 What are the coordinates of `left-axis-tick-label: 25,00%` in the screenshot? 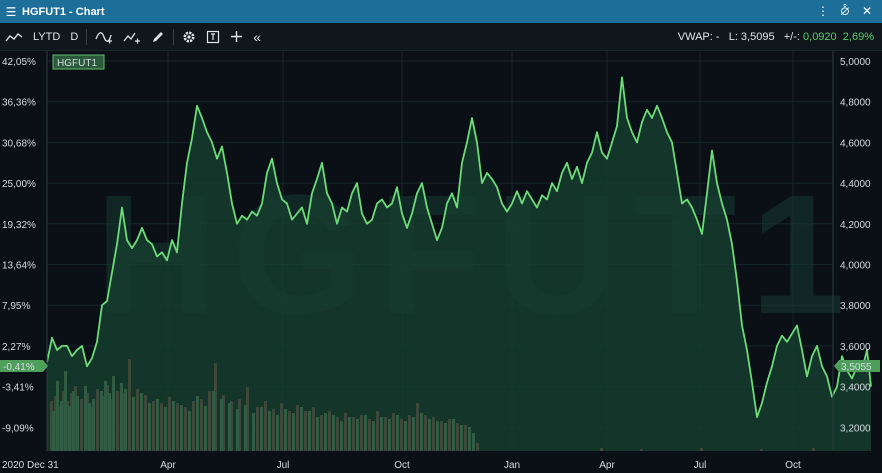 It's located at (19, 184).